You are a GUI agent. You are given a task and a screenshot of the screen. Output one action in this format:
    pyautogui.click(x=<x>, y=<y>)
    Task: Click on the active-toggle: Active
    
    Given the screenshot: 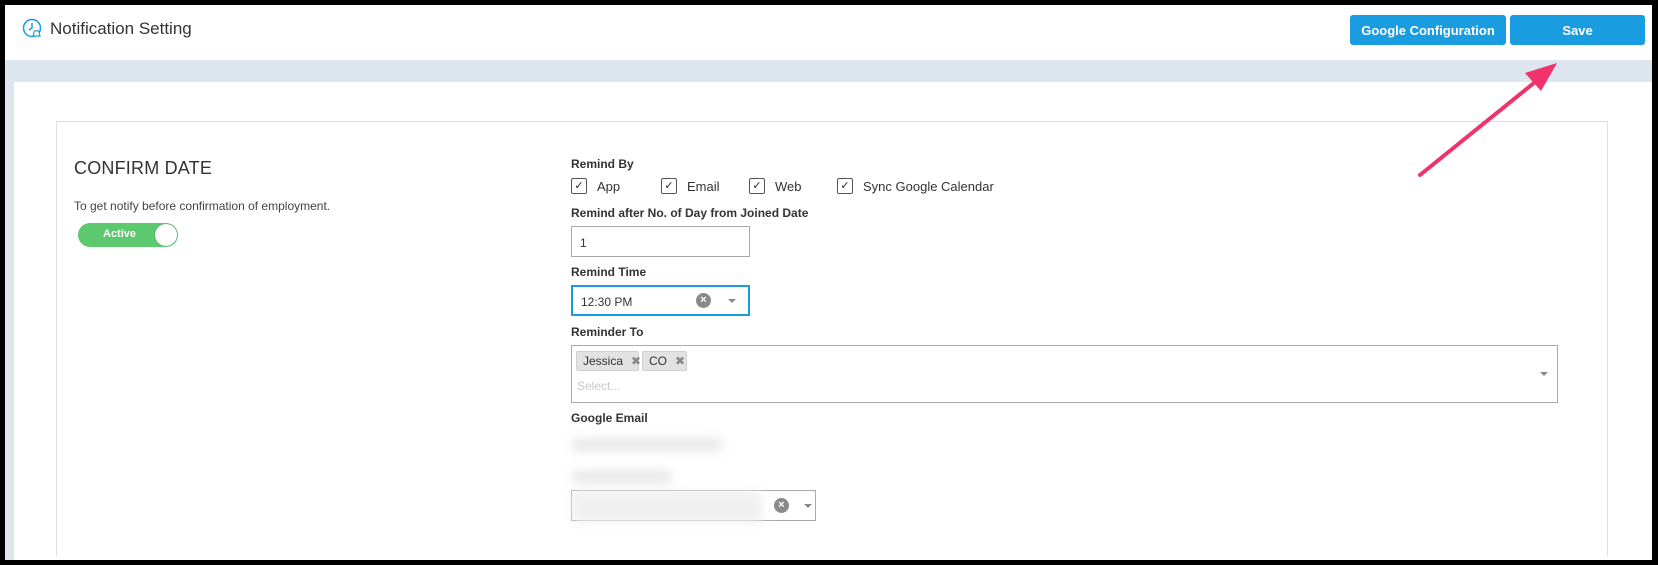 What is the action you would take?
    pyautogui.click(x=128, y=235)
    